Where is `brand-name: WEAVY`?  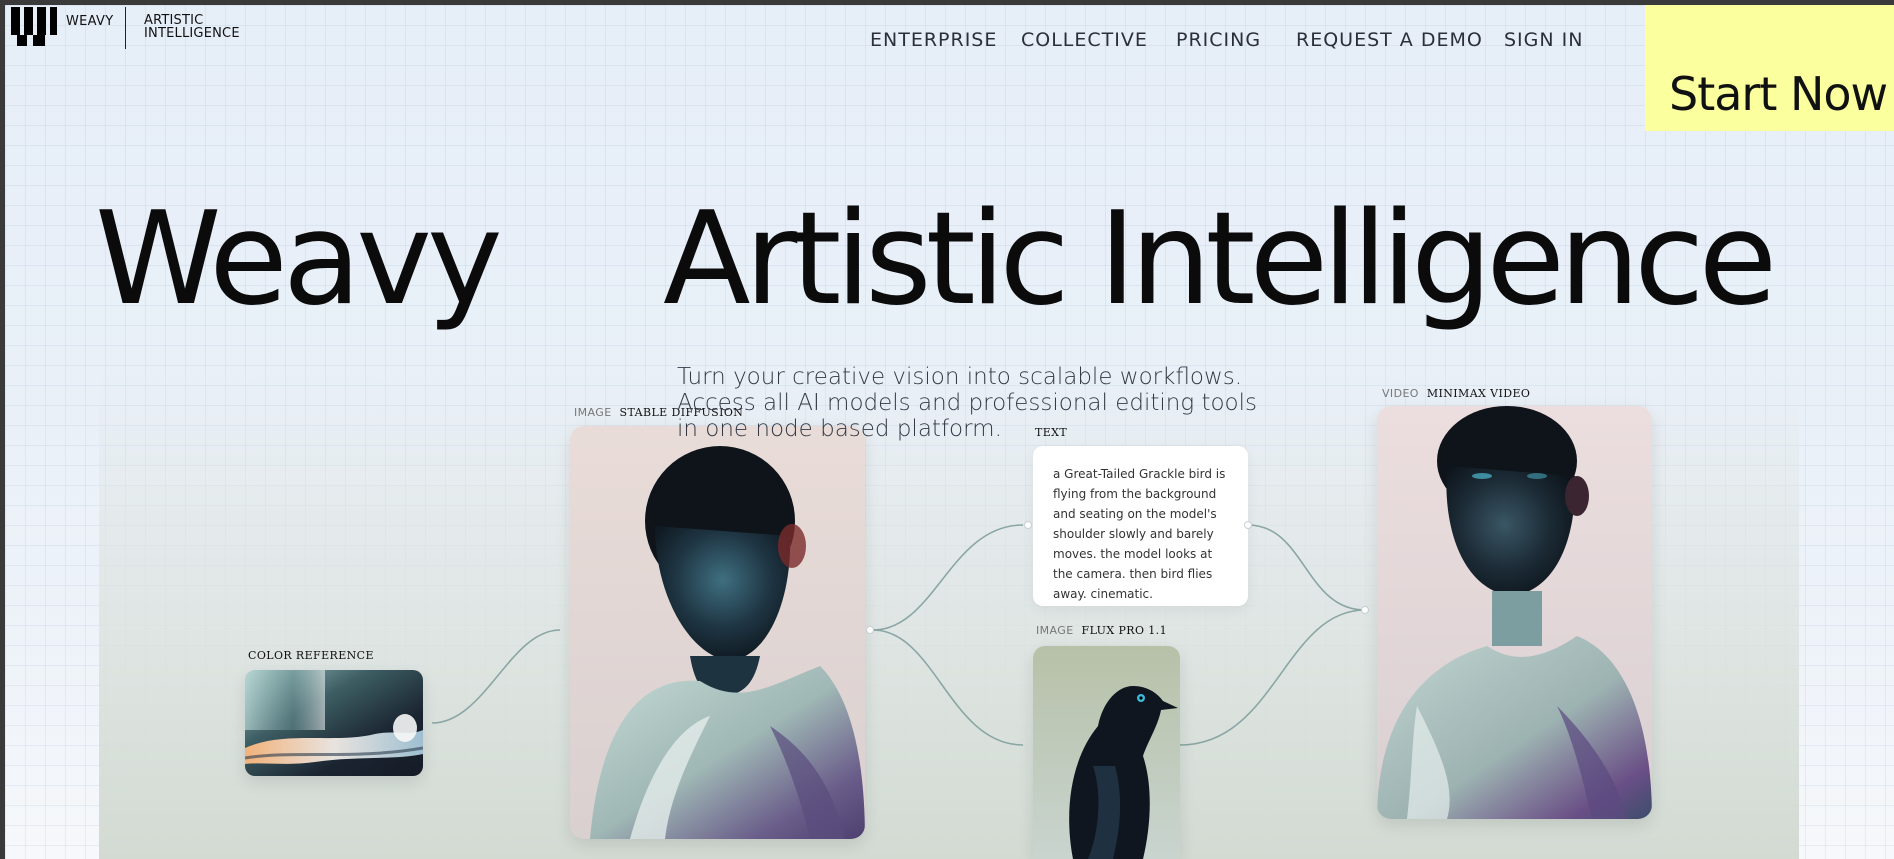
brand-name: WEAVY is located at coordinates (89, 21).